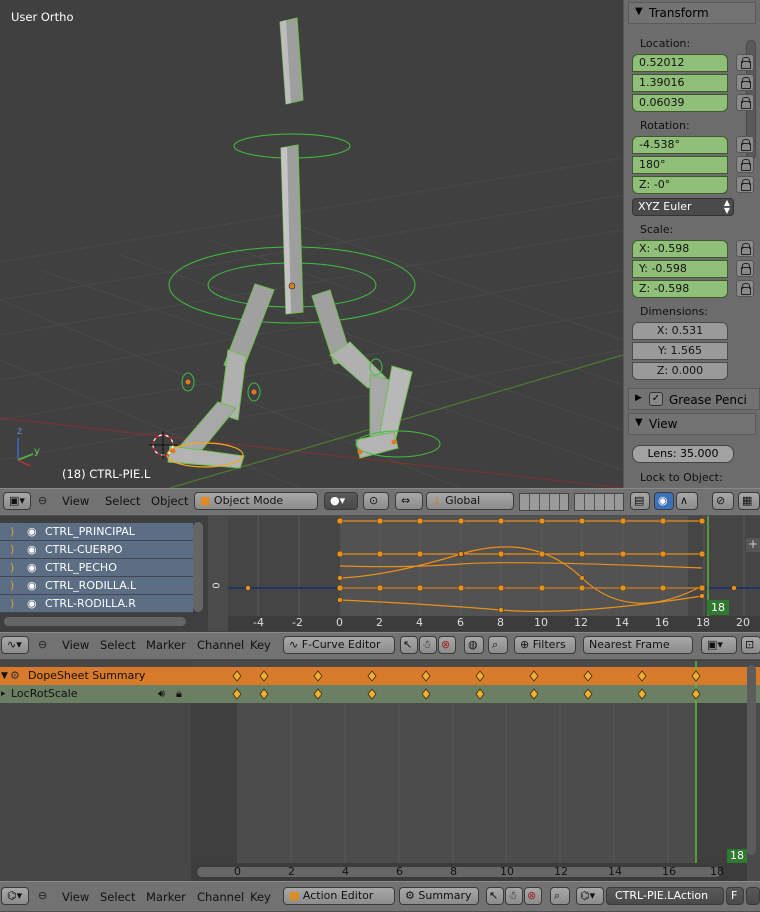 This screenshot has width=760, height=912. Describe the element at coordinates (341, 501) in the screenshot. I see `viewport-shading-select: ●▾` at that location.